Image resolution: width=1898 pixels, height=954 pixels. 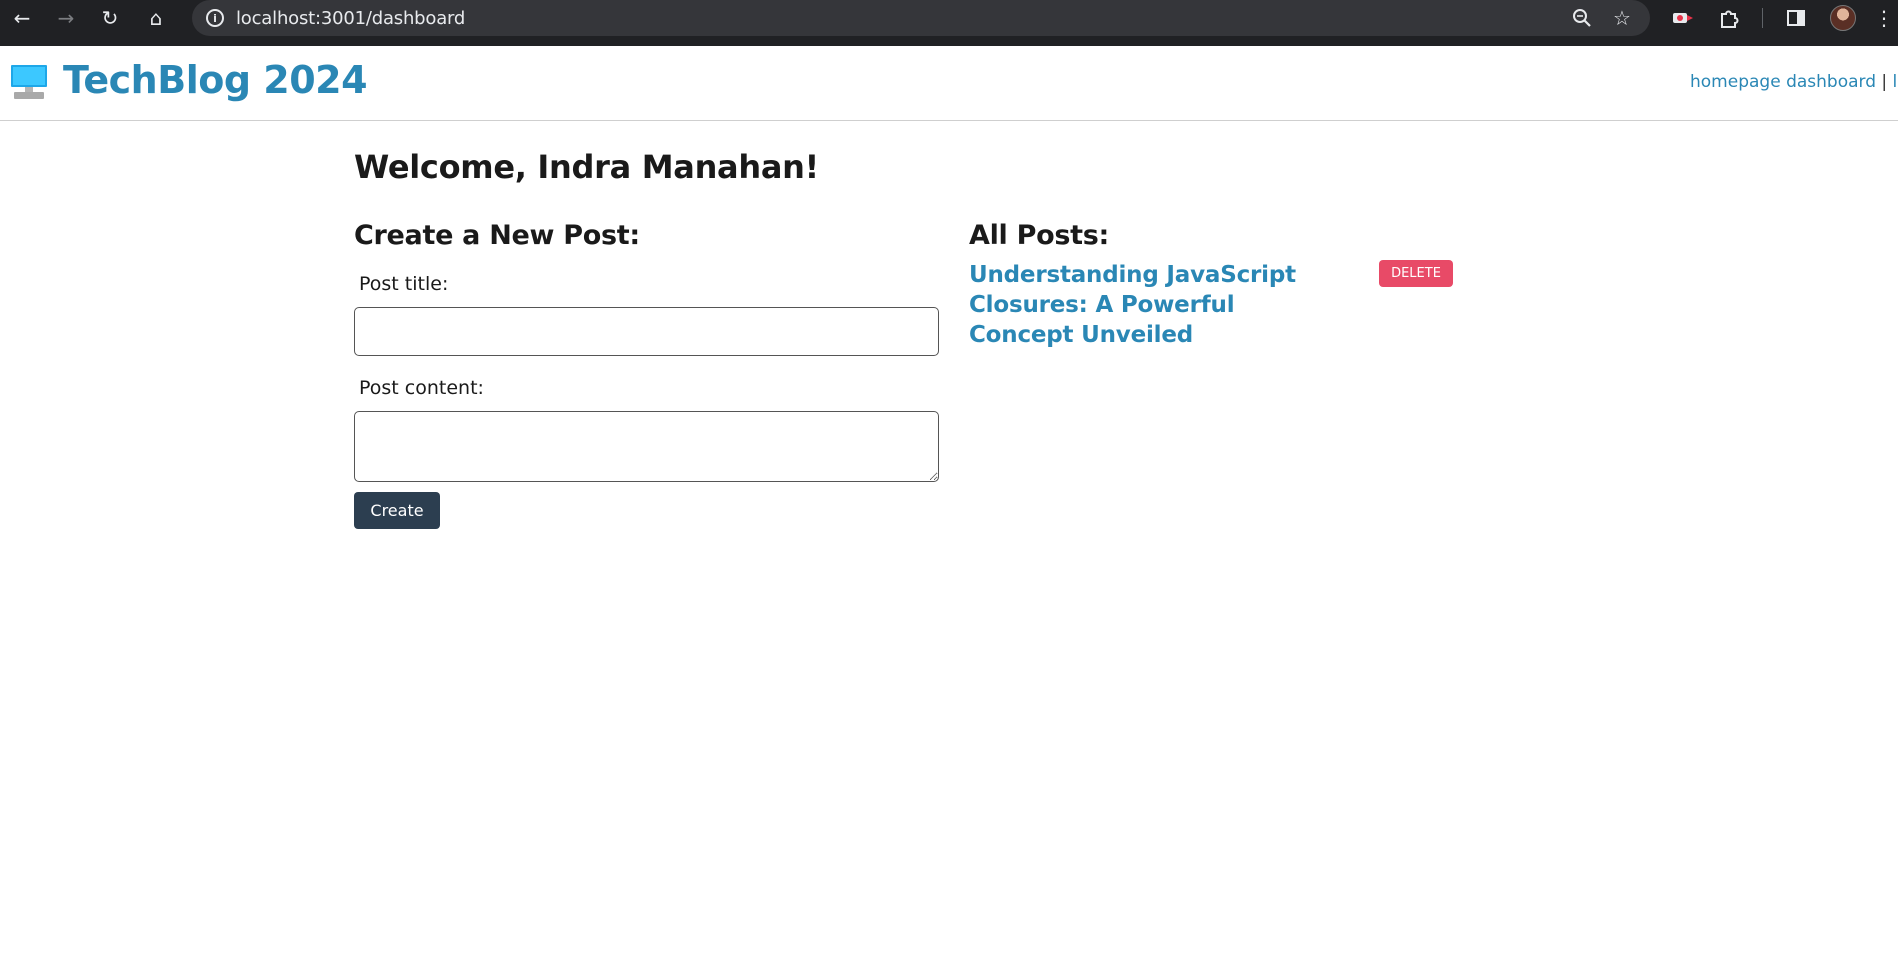 What do you see at coordinates (1831, 82) in the screenshot?
I see `nav-dashboard-link: dashboard` at bounding box center [1831, 82].